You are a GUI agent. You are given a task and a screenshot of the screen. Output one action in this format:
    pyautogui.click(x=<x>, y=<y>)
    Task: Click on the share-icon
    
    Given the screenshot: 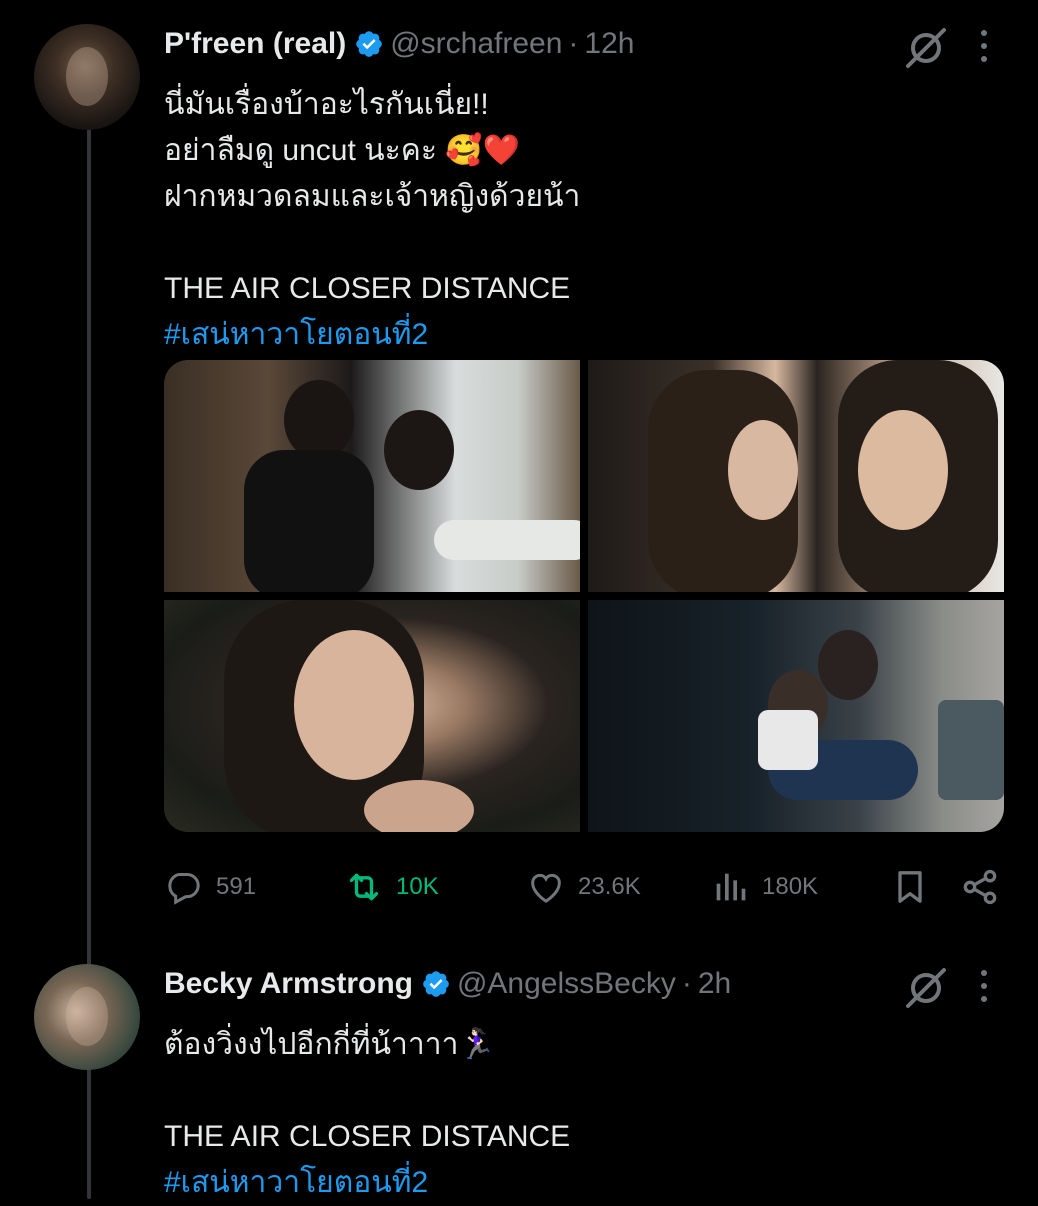 What is the action you would take?
    pyautogui.click(x=980, y=887)
    